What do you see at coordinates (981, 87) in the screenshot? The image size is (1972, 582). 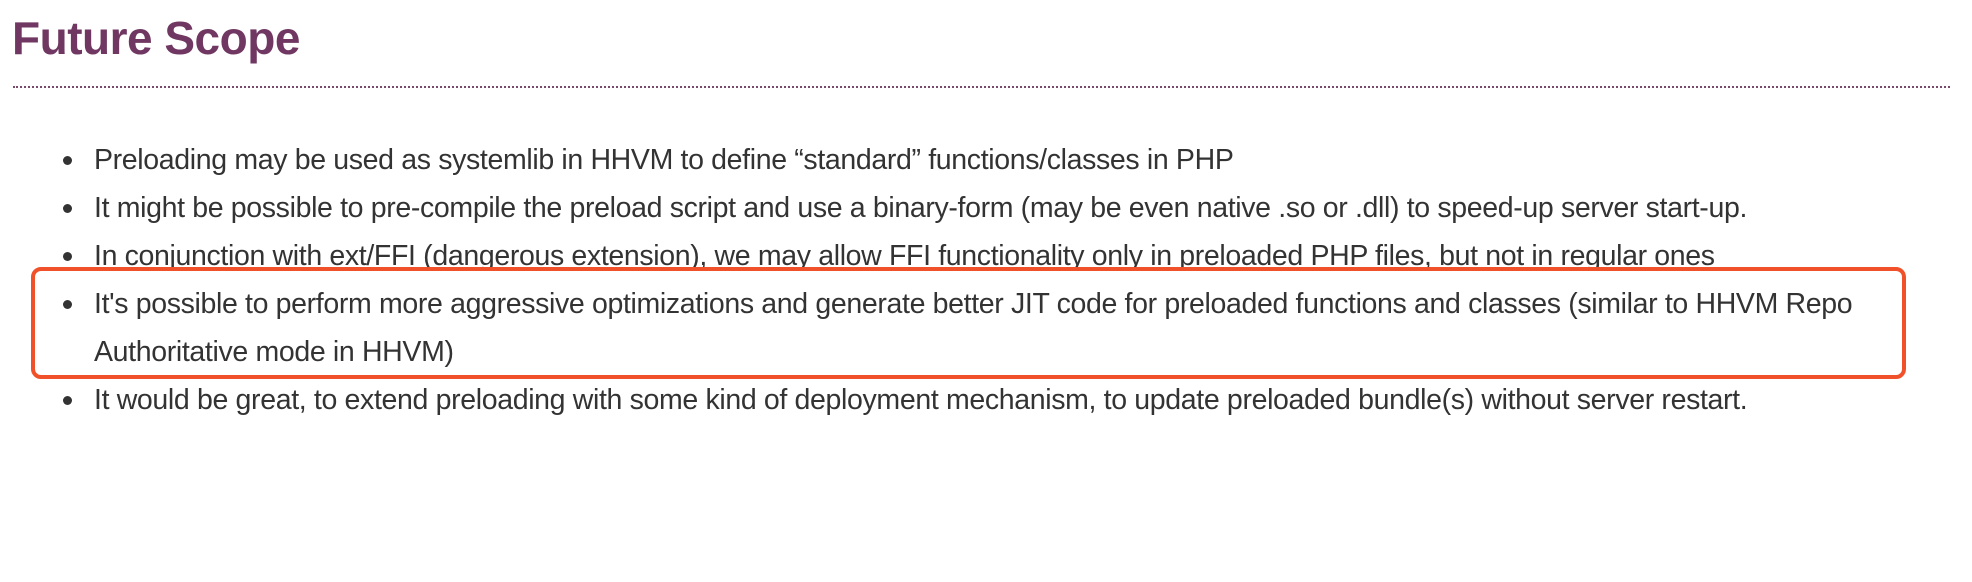 I see `dotted-divider` at bounding box center [981, 87].